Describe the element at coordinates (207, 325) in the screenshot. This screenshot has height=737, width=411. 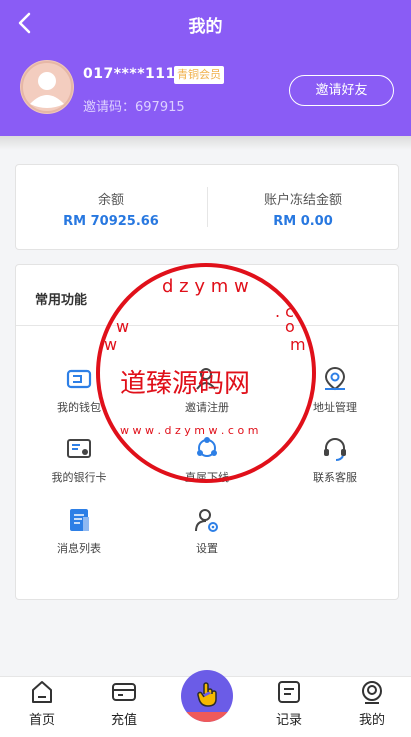
I see `divider` at that location.